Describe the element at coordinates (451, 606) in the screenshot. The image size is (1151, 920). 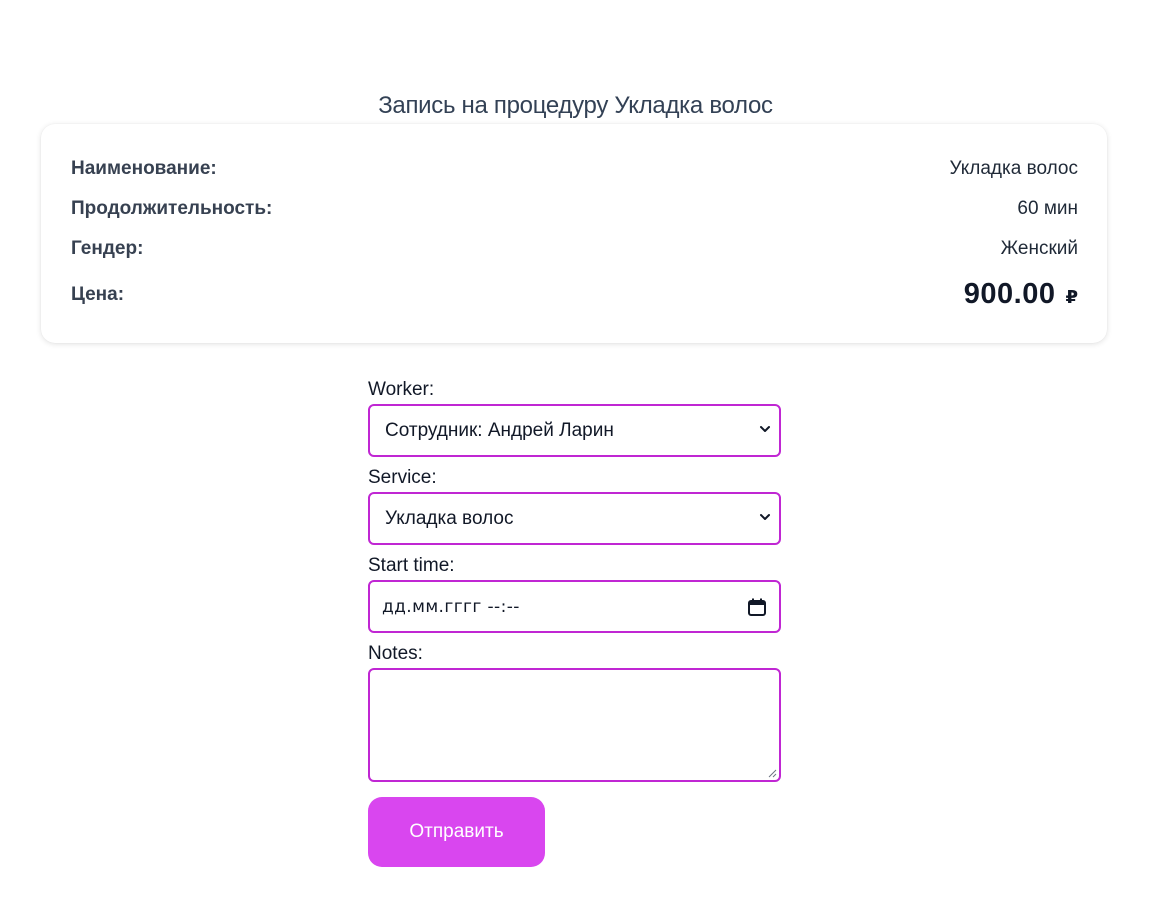
I see `start-time-placeholder: дд.мм.гггг --:--` at that location.